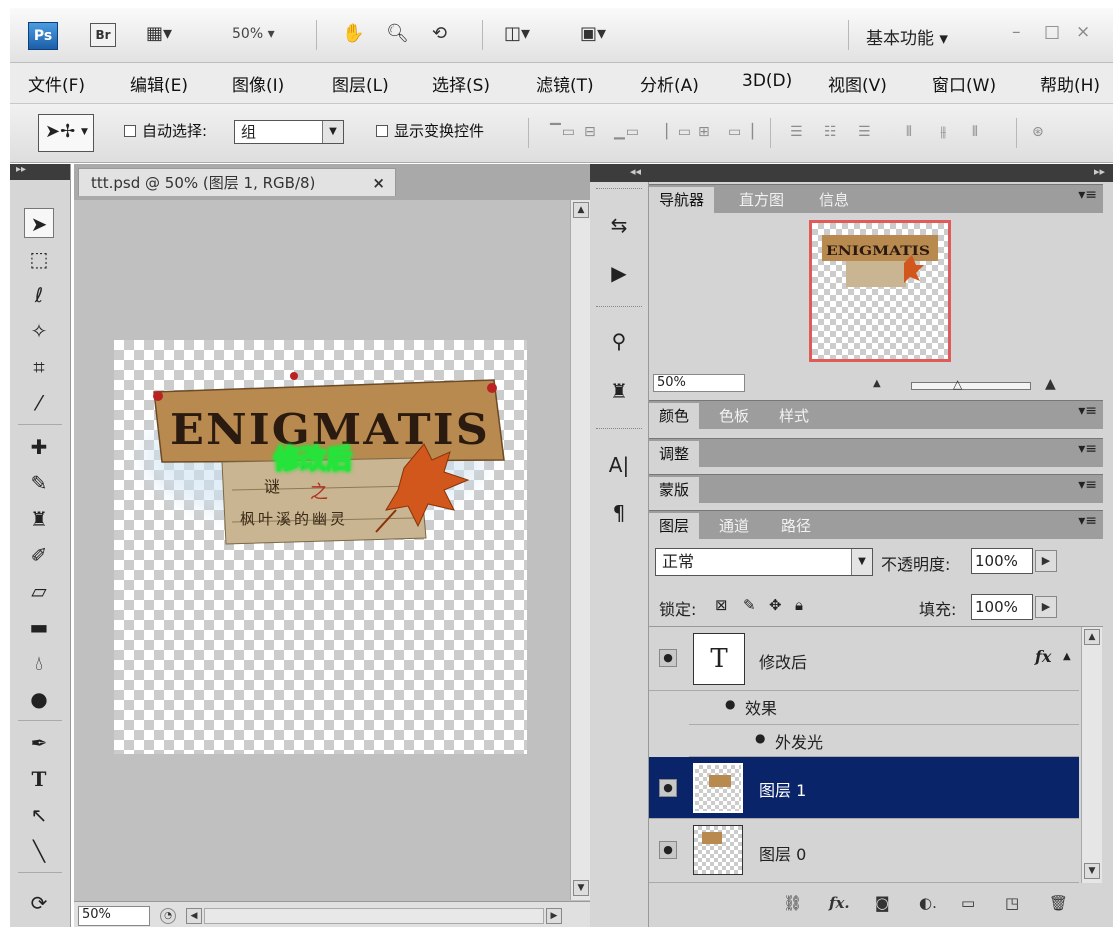 Image resolution: width=1113 pixels, height=927 pixels. What do you see at coordinates (39, 779) in the screenshot?
I see `type-tool-icon: T` at bounding box center [39, 779].